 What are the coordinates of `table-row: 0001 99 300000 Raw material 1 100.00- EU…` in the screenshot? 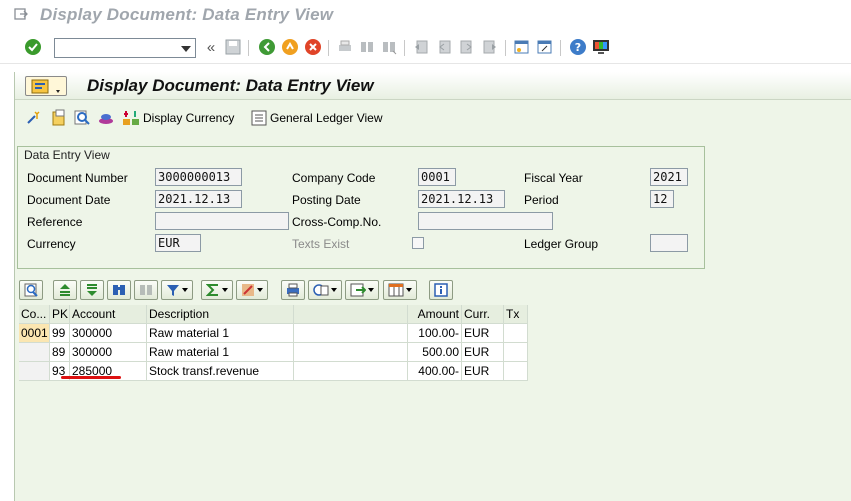 It's located at (273, 333).